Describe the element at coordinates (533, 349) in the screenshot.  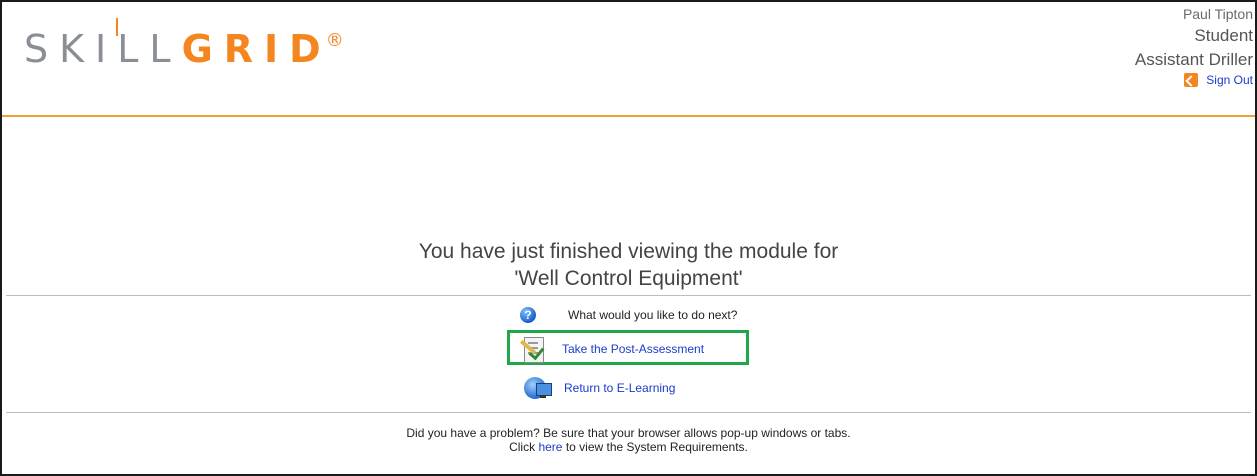
I see `assessment-checklist-icon` at that location.